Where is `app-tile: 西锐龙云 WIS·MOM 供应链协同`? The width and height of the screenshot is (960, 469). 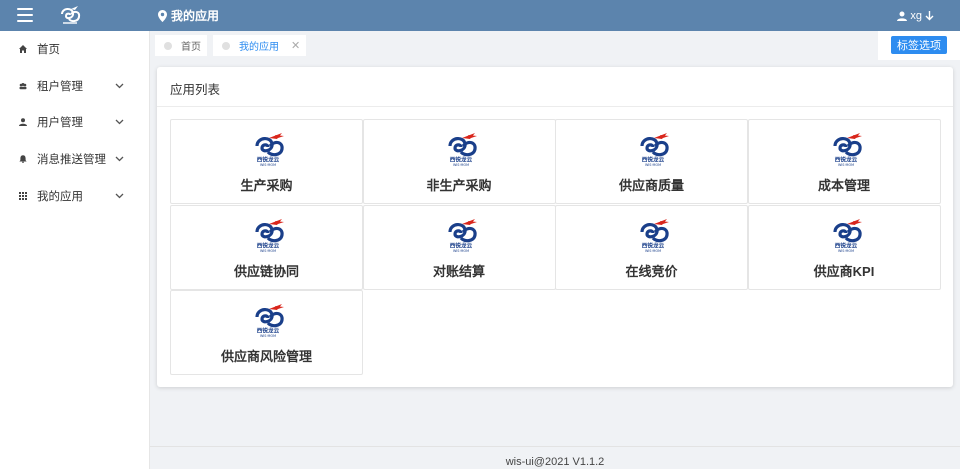 app-tile: 西锐龙云 WIS·MOM 供应链协同 is located at coordinates (266, 247).